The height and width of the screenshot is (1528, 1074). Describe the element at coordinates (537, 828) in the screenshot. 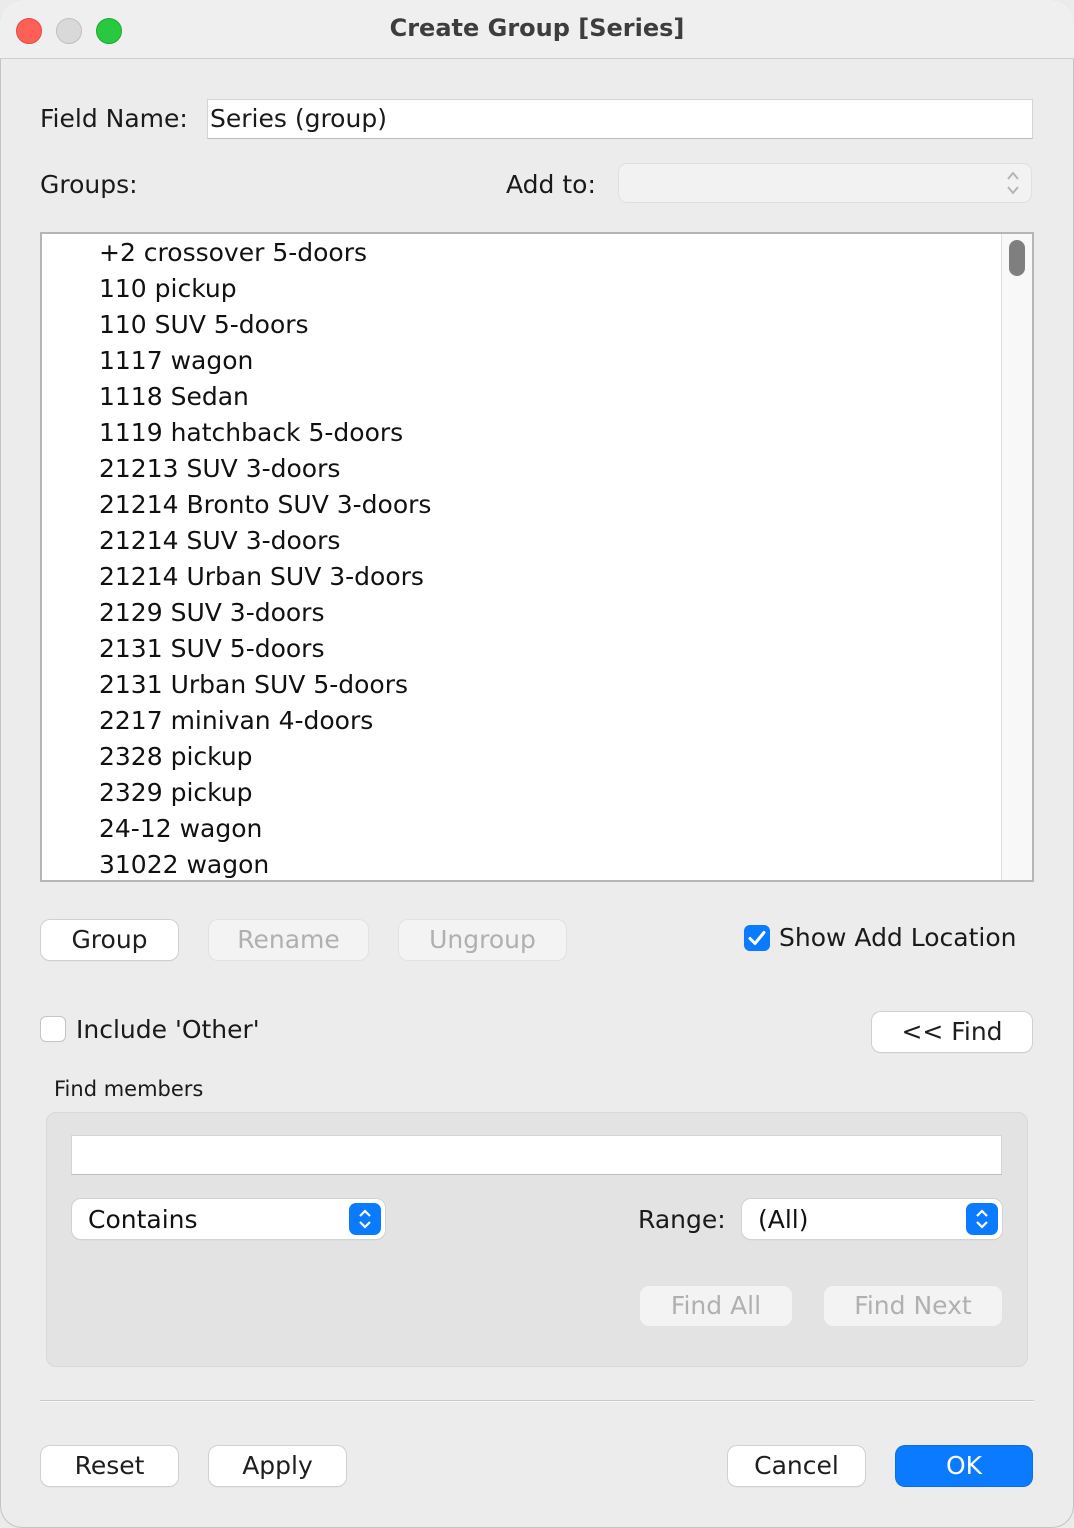

I see `group-list-item: 24-12 wagon` at that location.